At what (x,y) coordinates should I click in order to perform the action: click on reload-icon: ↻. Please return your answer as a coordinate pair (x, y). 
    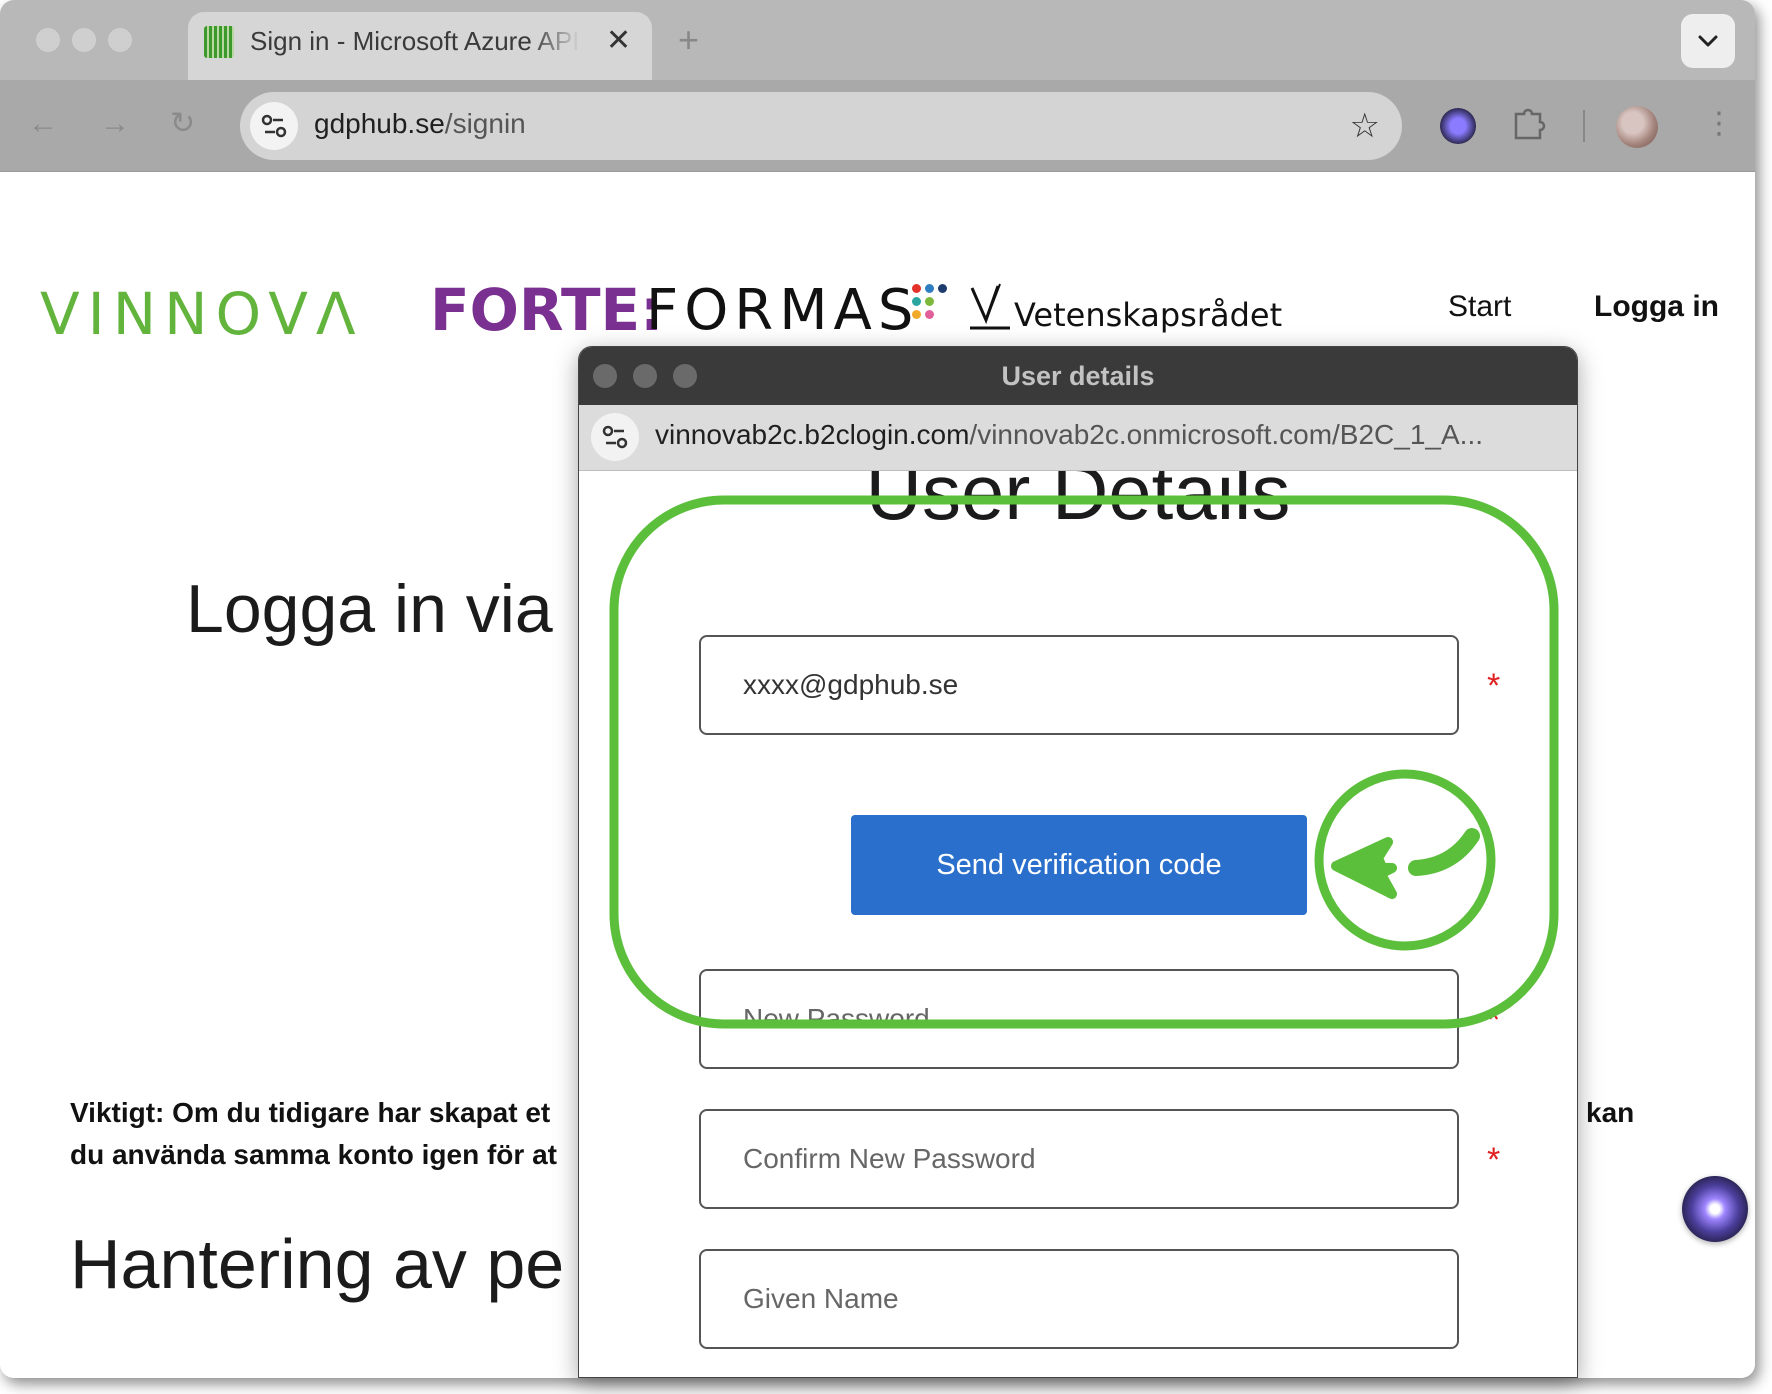
    Looking at the image, I should click on (182, 124).